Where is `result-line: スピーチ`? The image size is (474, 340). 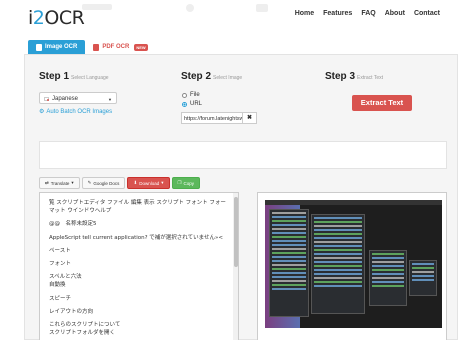
result-line: スピーチ is located at coordinates (60, 298).